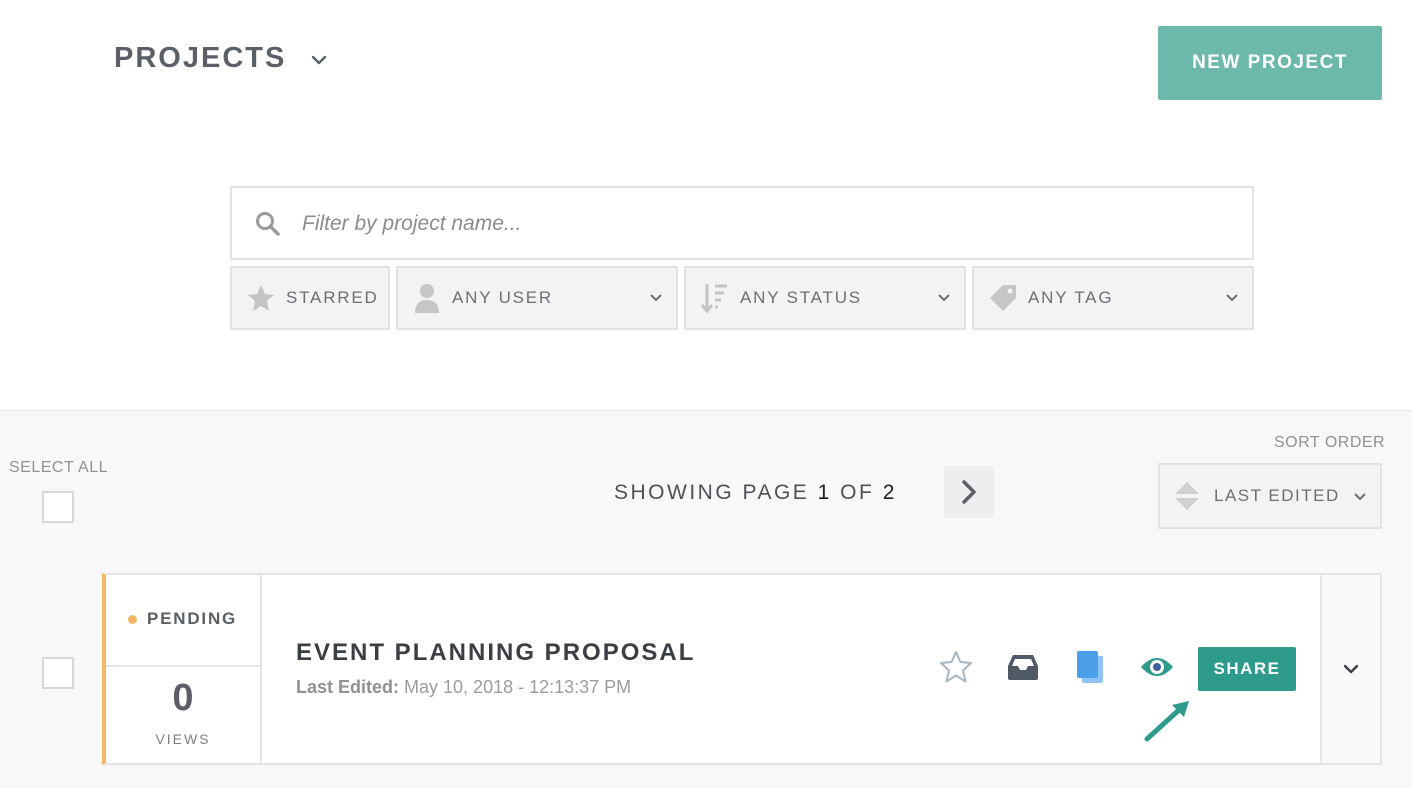 This screenshot has width=1412, height=788. I want to click on filter-starred: STARRED, so click(310, 298).